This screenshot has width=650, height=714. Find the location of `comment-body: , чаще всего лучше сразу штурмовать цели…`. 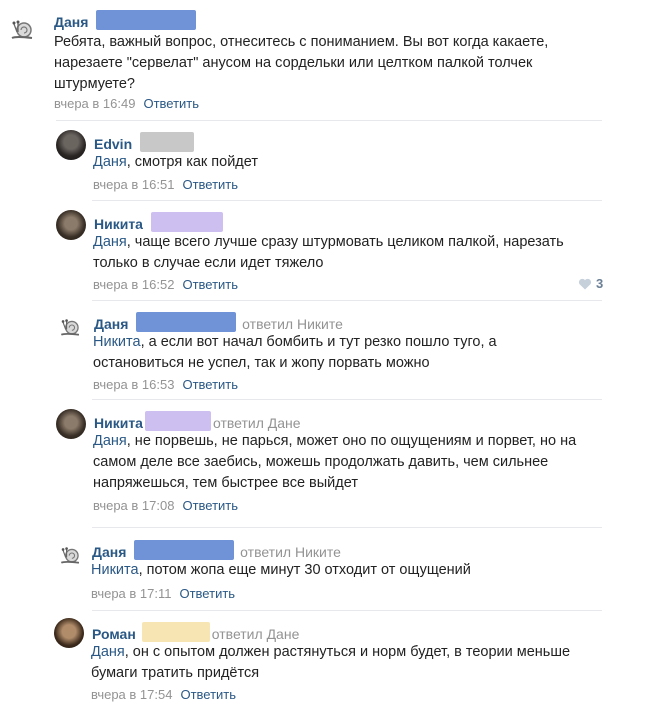

comment-body: , чаще всего лучше сразу штурмовать цели… is located at coordinates (328, 252).